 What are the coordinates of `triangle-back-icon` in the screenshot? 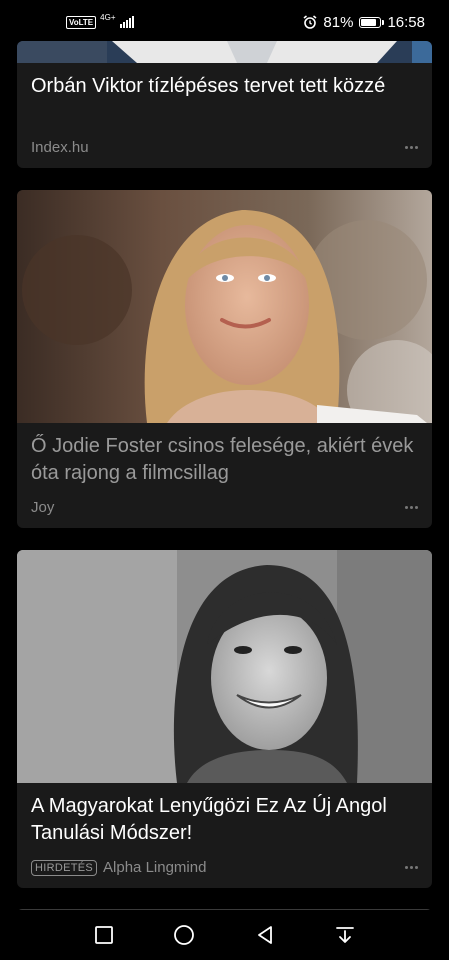 It's located at (265, 935).